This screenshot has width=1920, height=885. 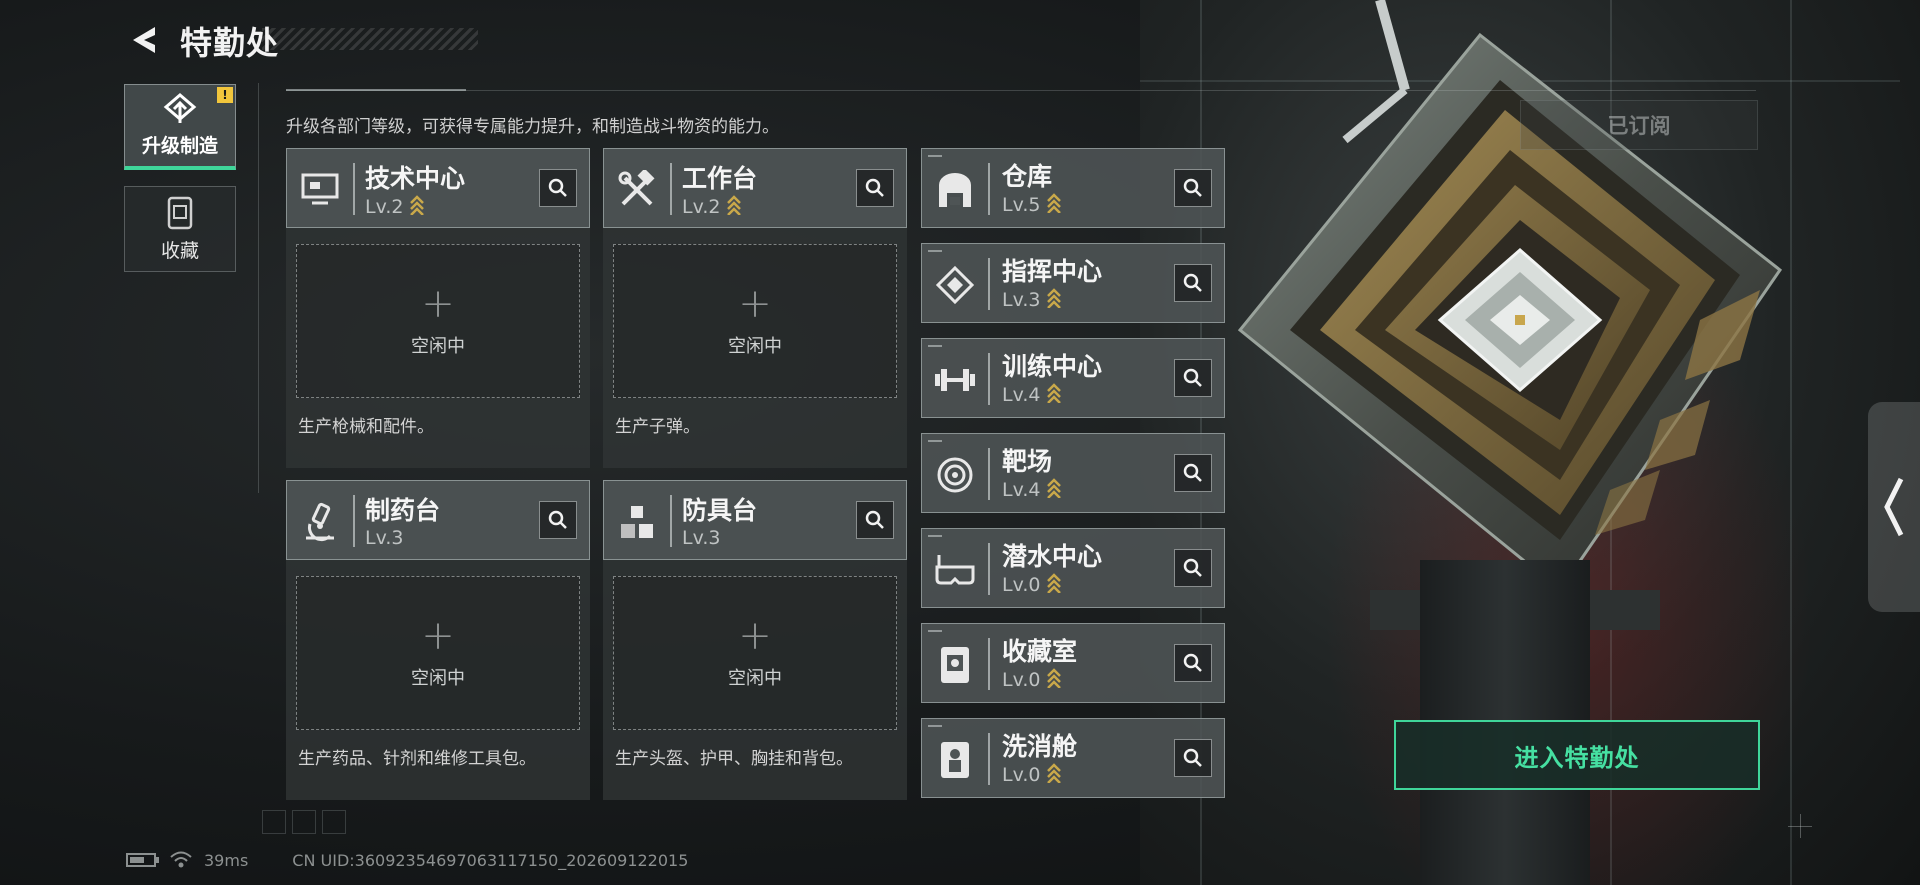 I want to click on title-decoration, so click(x=370, y=39).